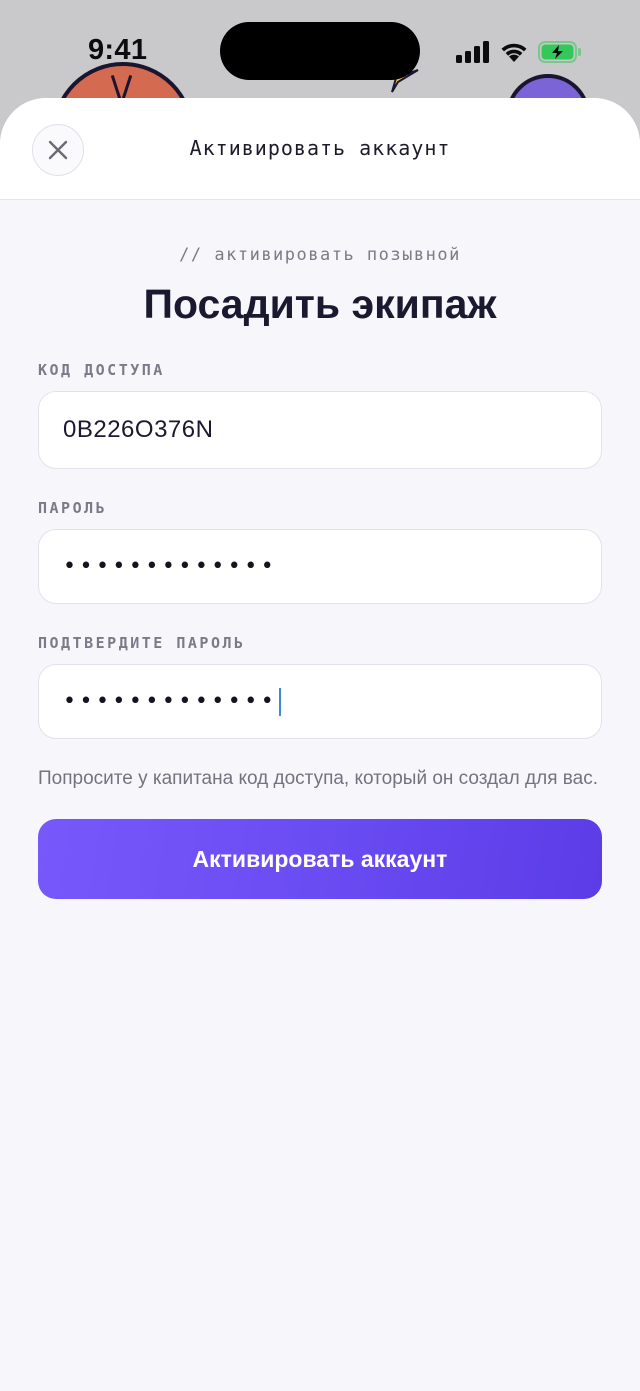 This screenshot has height=1391, width=640. I want to click on password-input: •••••••••••••, so click(320, 566).